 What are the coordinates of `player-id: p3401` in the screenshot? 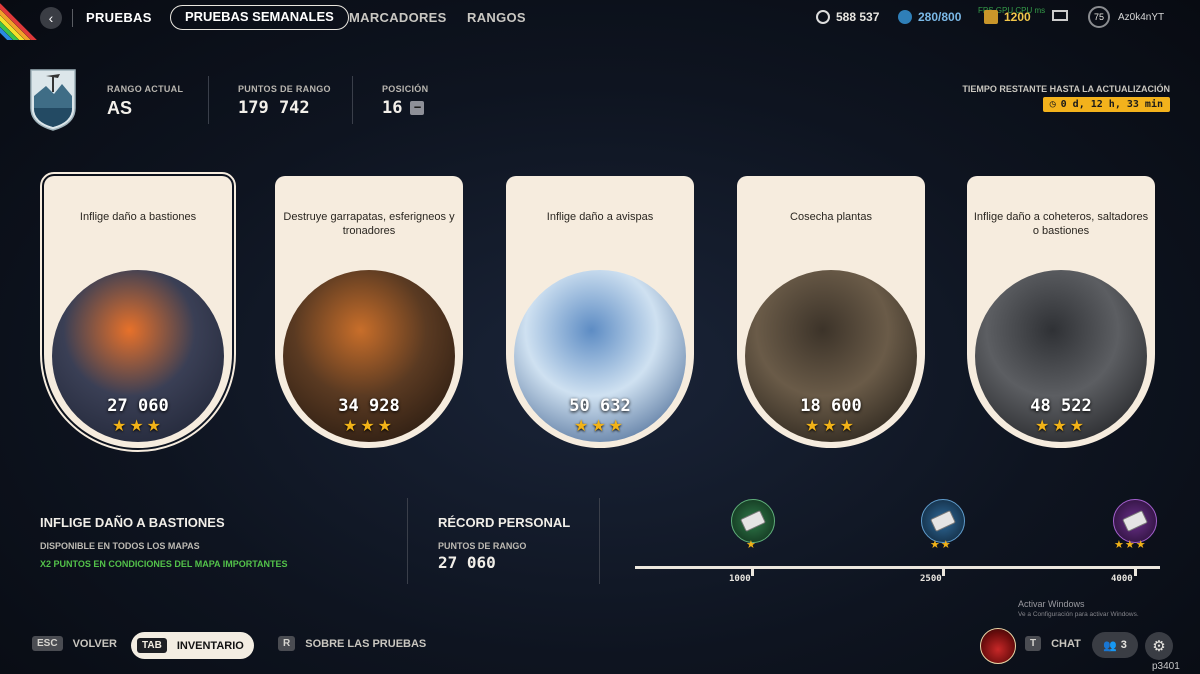 It's located at (1166, 666).